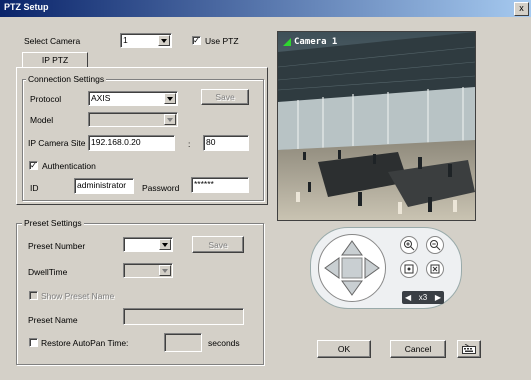 Image resolution: width=531 pixels, height=380 pixels. I want to click on protocol-label: Protocol, so click(46, 99).